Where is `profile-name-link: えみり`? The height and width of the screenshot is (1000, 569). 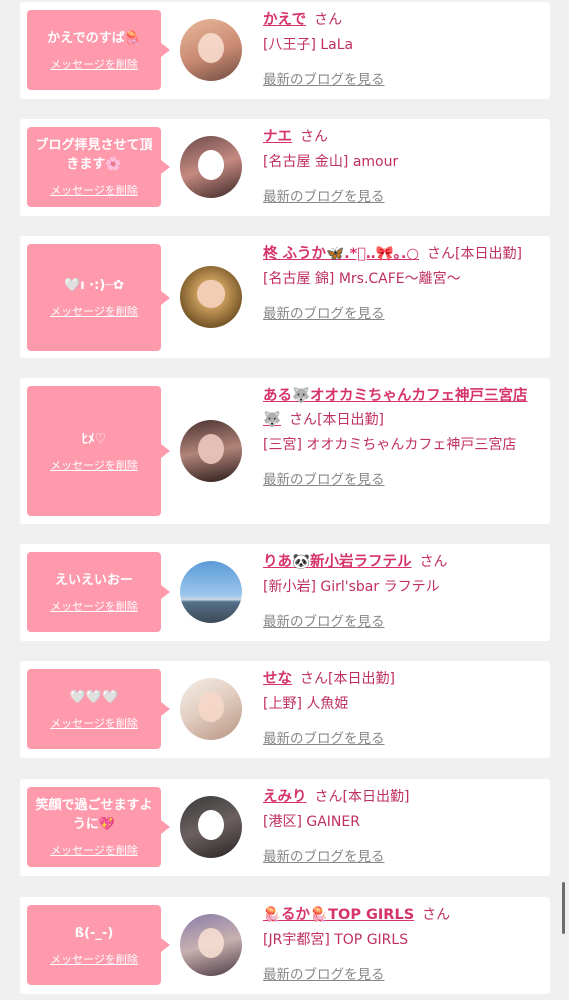 profile-name-link: えみり is located at coordinates (285, 797).